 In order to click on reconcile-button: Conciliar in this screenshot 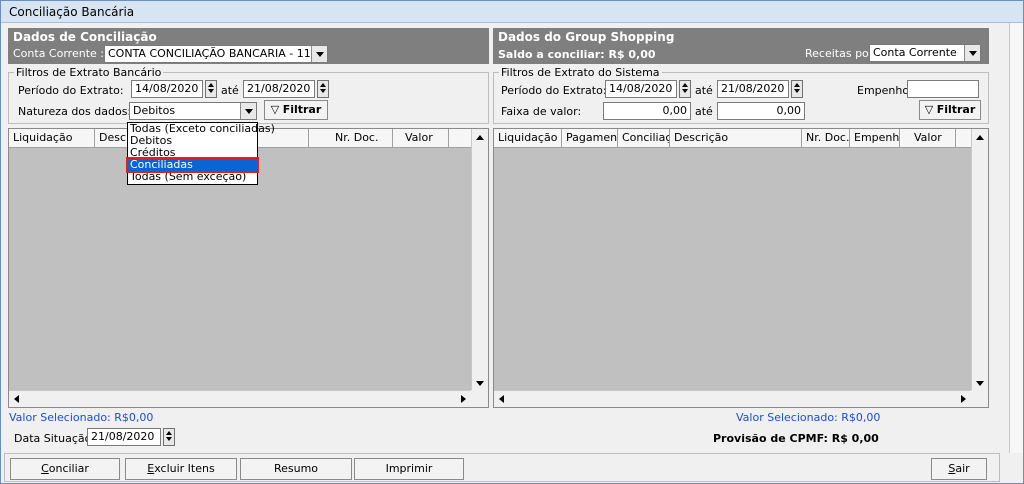, I will do `click(65, 469)`.